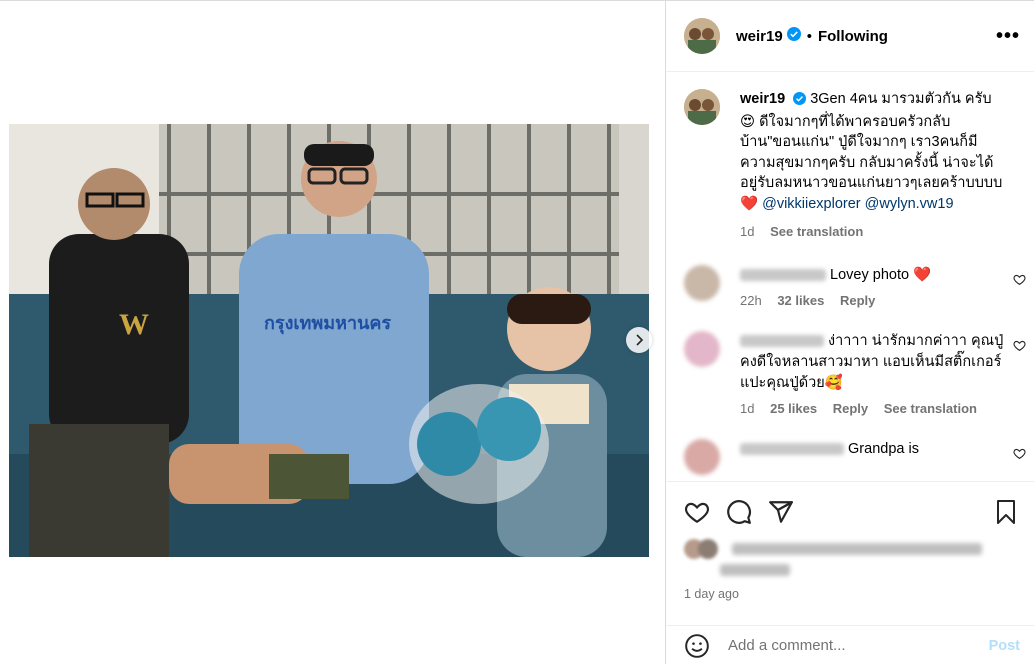 The width and height of the screenshot is (1034, 664). What do you see at coordinates (759, 36) in the screenshot?
I see `author-username: weir19` at bounding box center [759, 36].